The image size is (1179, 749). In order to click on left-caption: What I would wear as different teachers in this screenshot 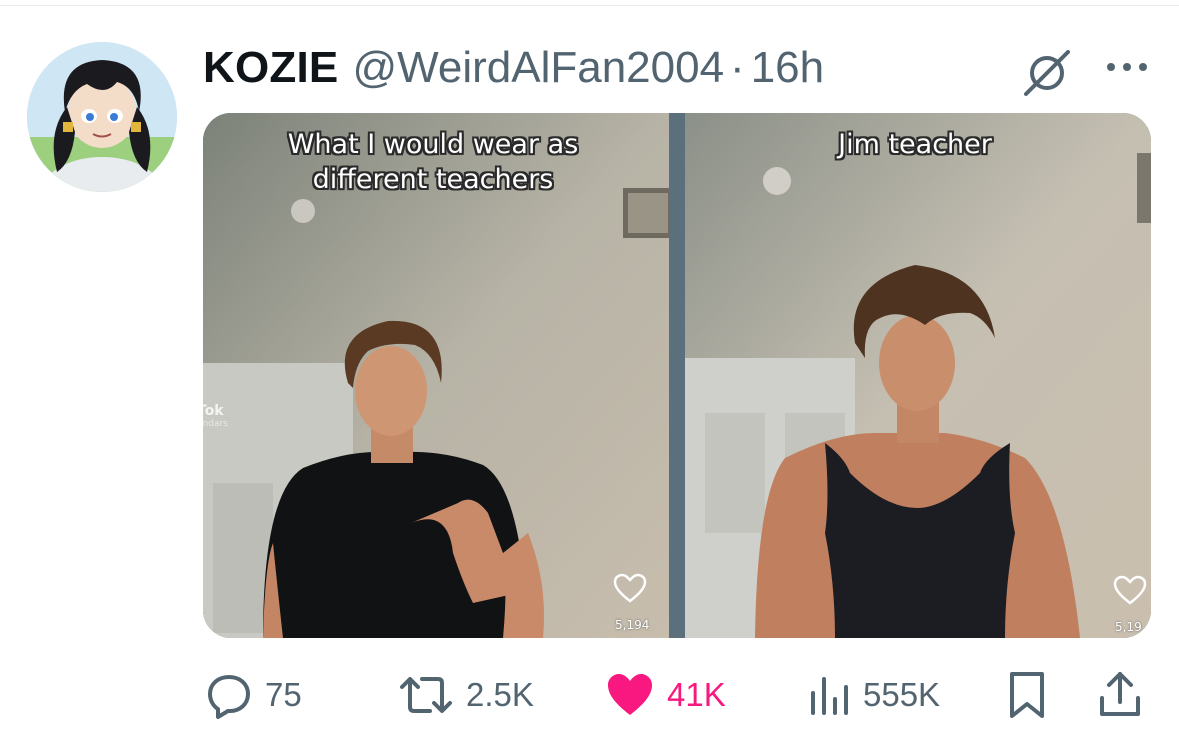, I will do `click(433, 162)`.